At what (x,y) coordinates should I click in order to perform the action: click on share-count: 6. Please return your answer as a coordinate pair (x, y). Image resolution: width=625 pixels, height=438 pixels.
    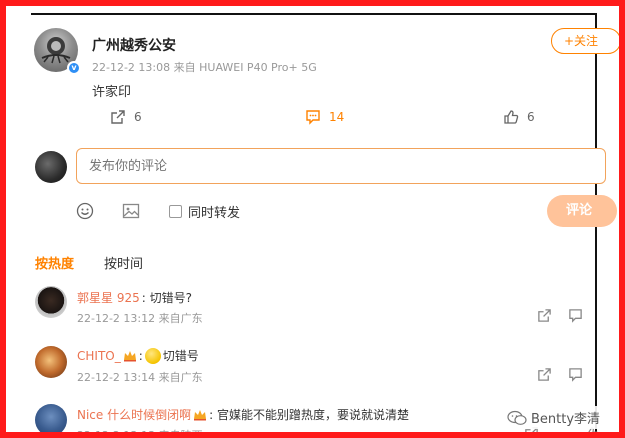
    Looking at the image, I should click on (138, 117).